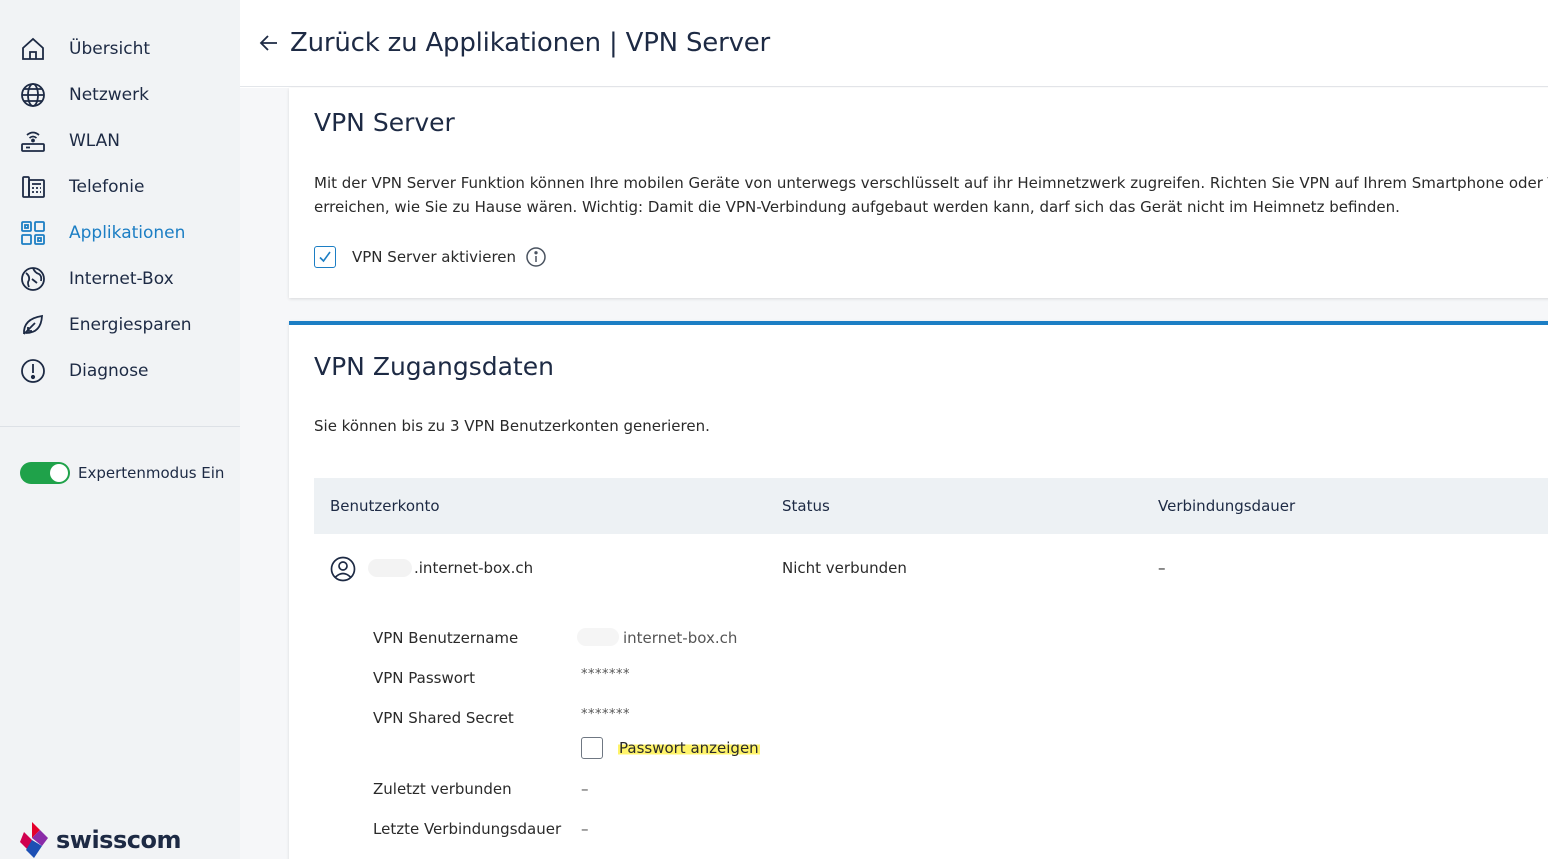 The width and height of the screenshot is (1548, 859). I want to click on swisscom-logo: swisscom, so click(99, 839).